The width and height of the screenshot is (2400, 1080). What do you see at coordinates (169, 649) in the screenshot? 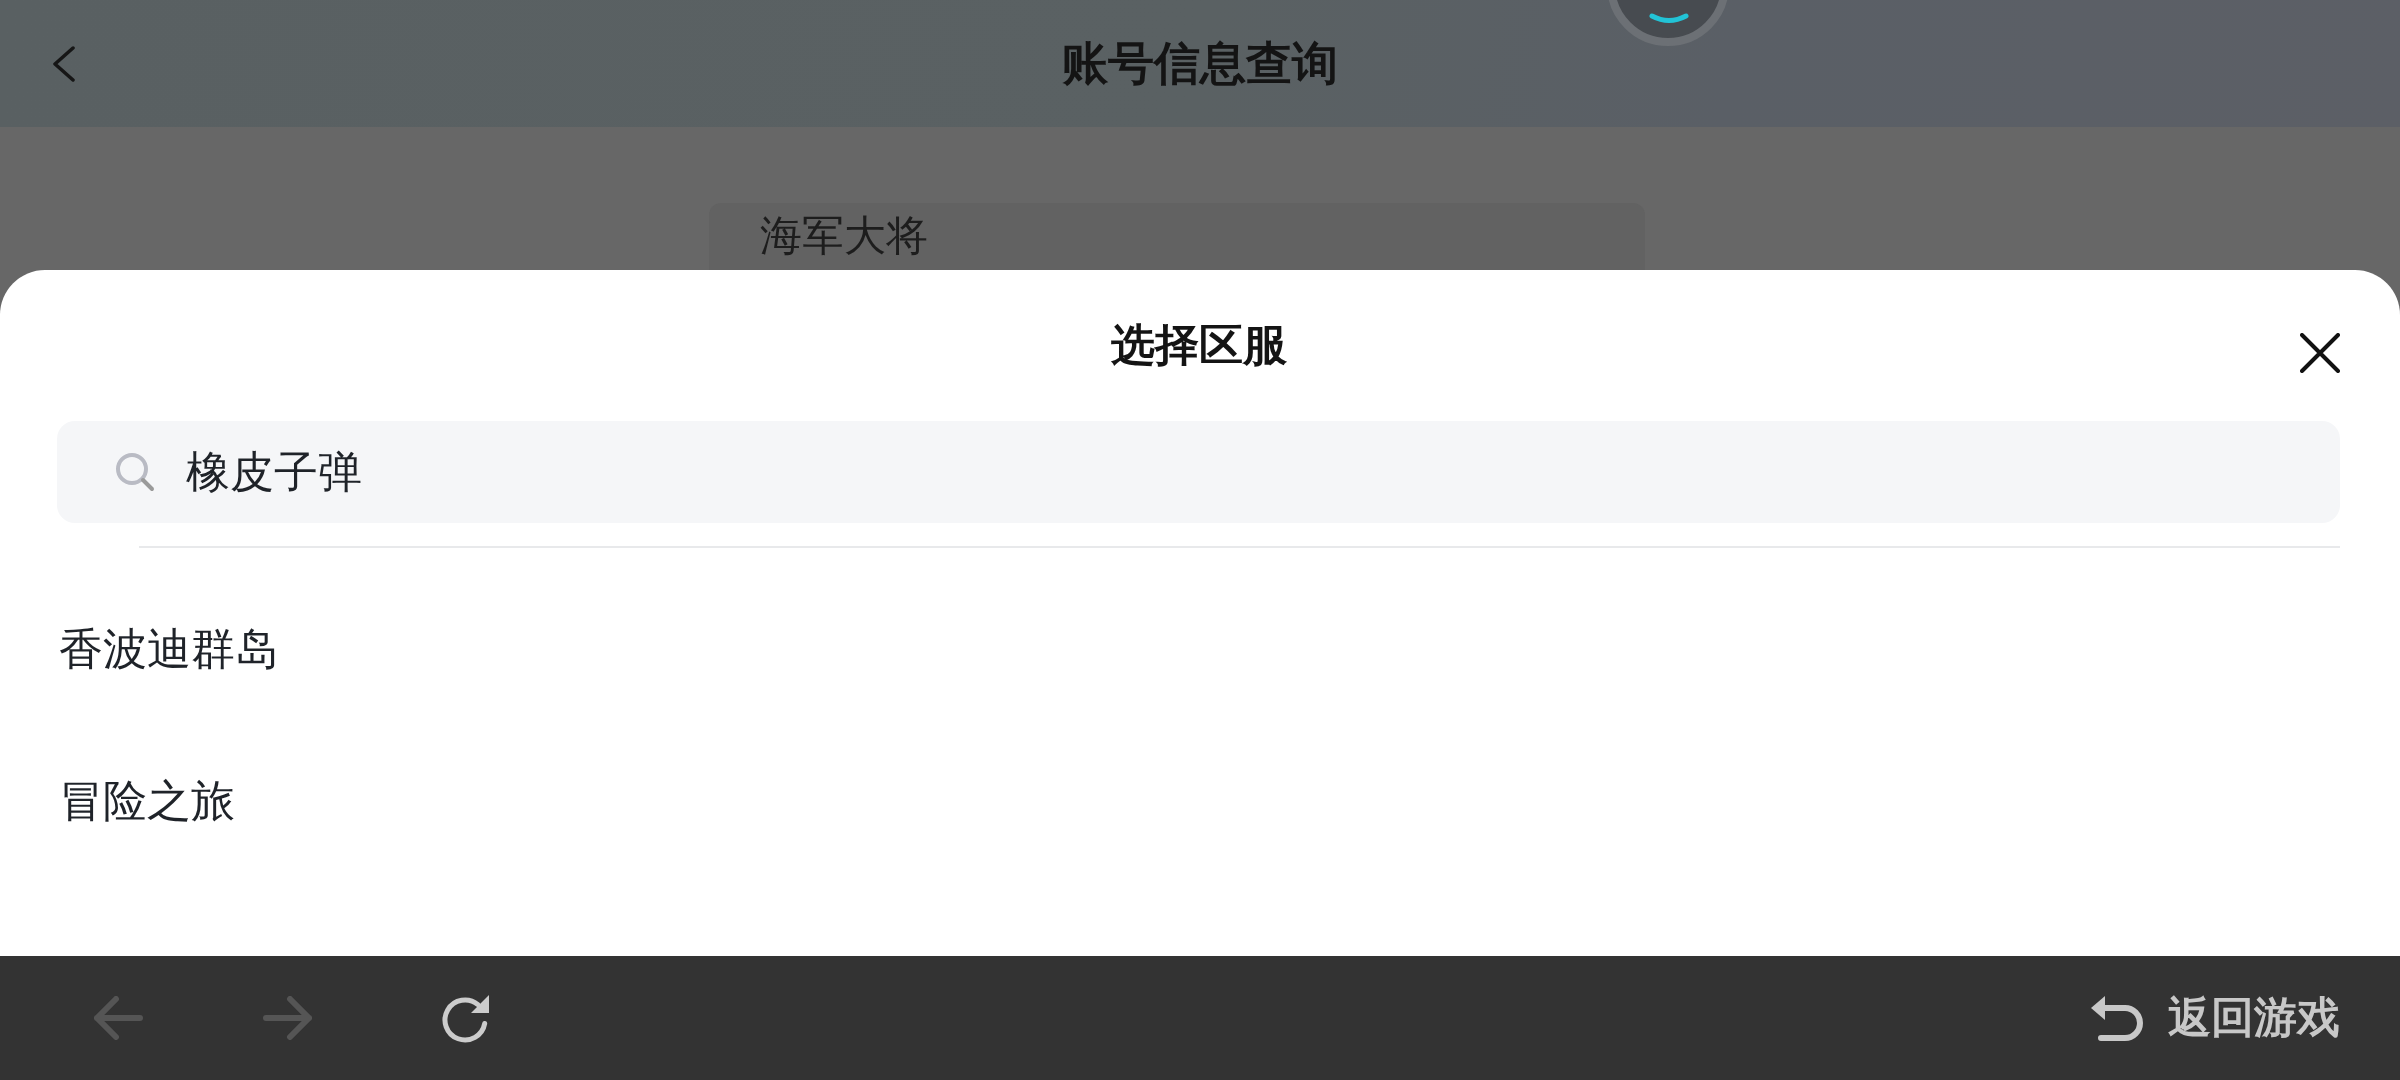
I see `server-option: 香波迪群岛` at bounding box center [169, 649].